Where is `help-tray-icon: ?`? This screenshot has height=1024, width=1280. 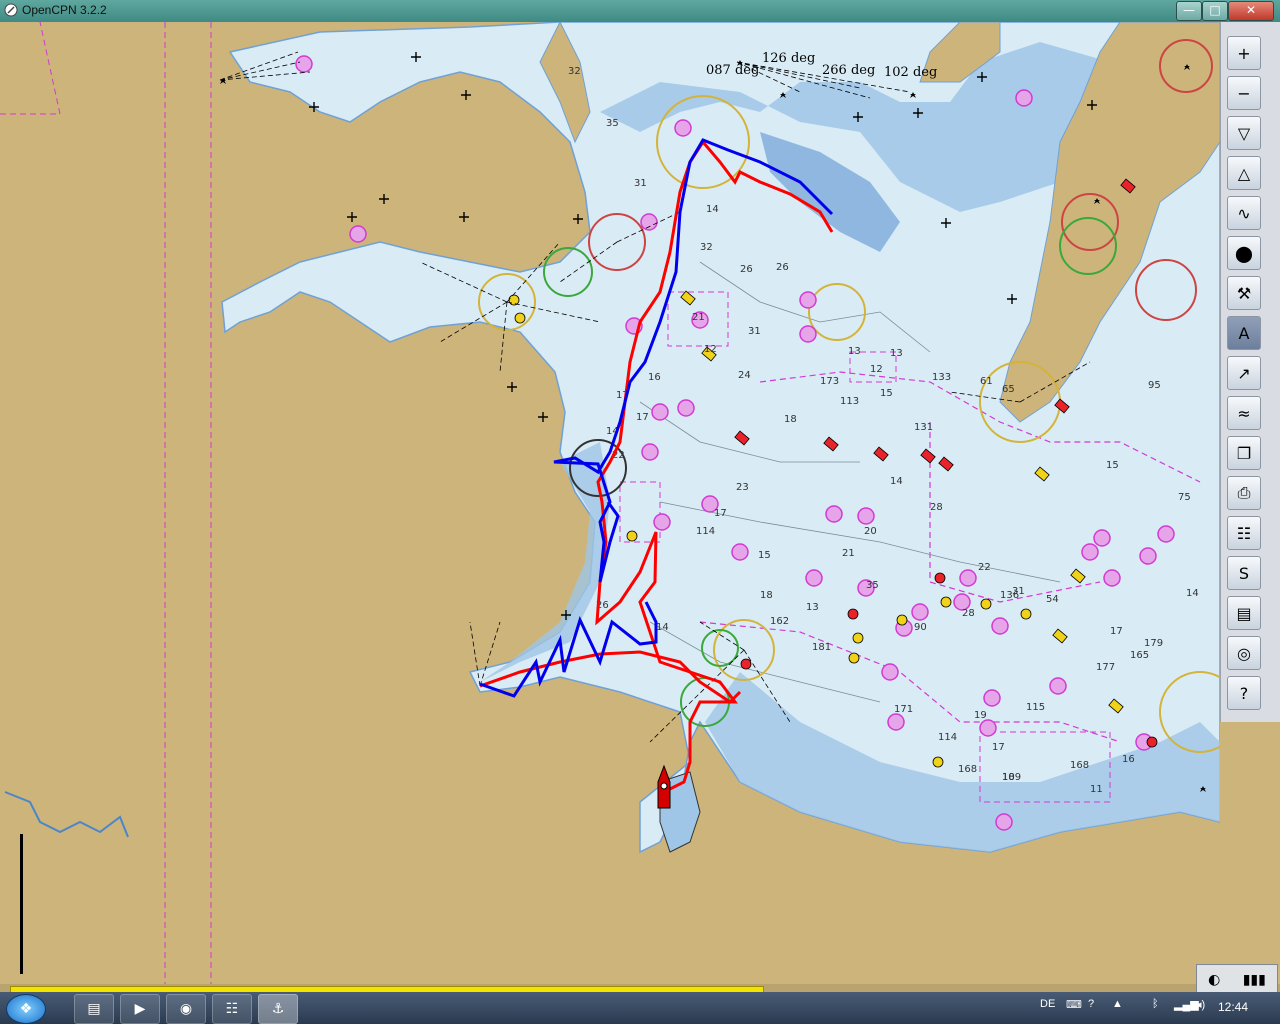
help-tray-icon: ? is located at coordinates (1091, 1004).